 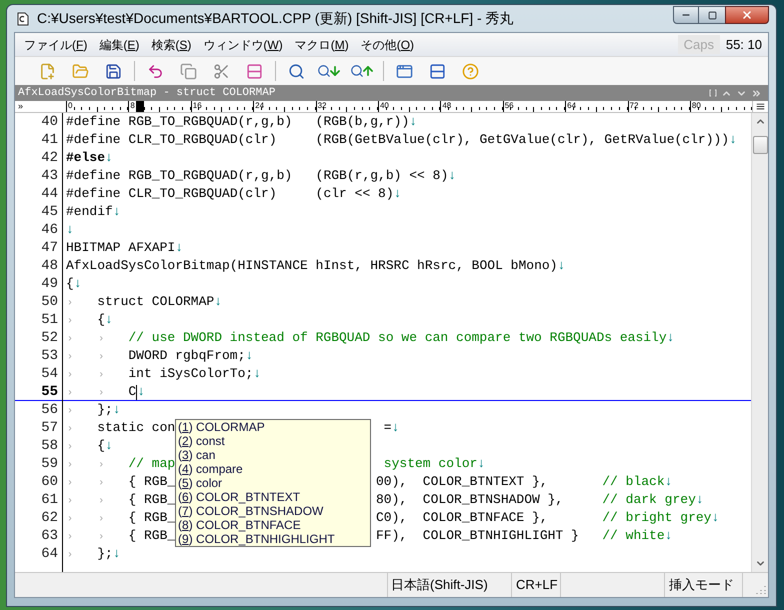 I want to click on code-text: C, so click(x=132, y=392).